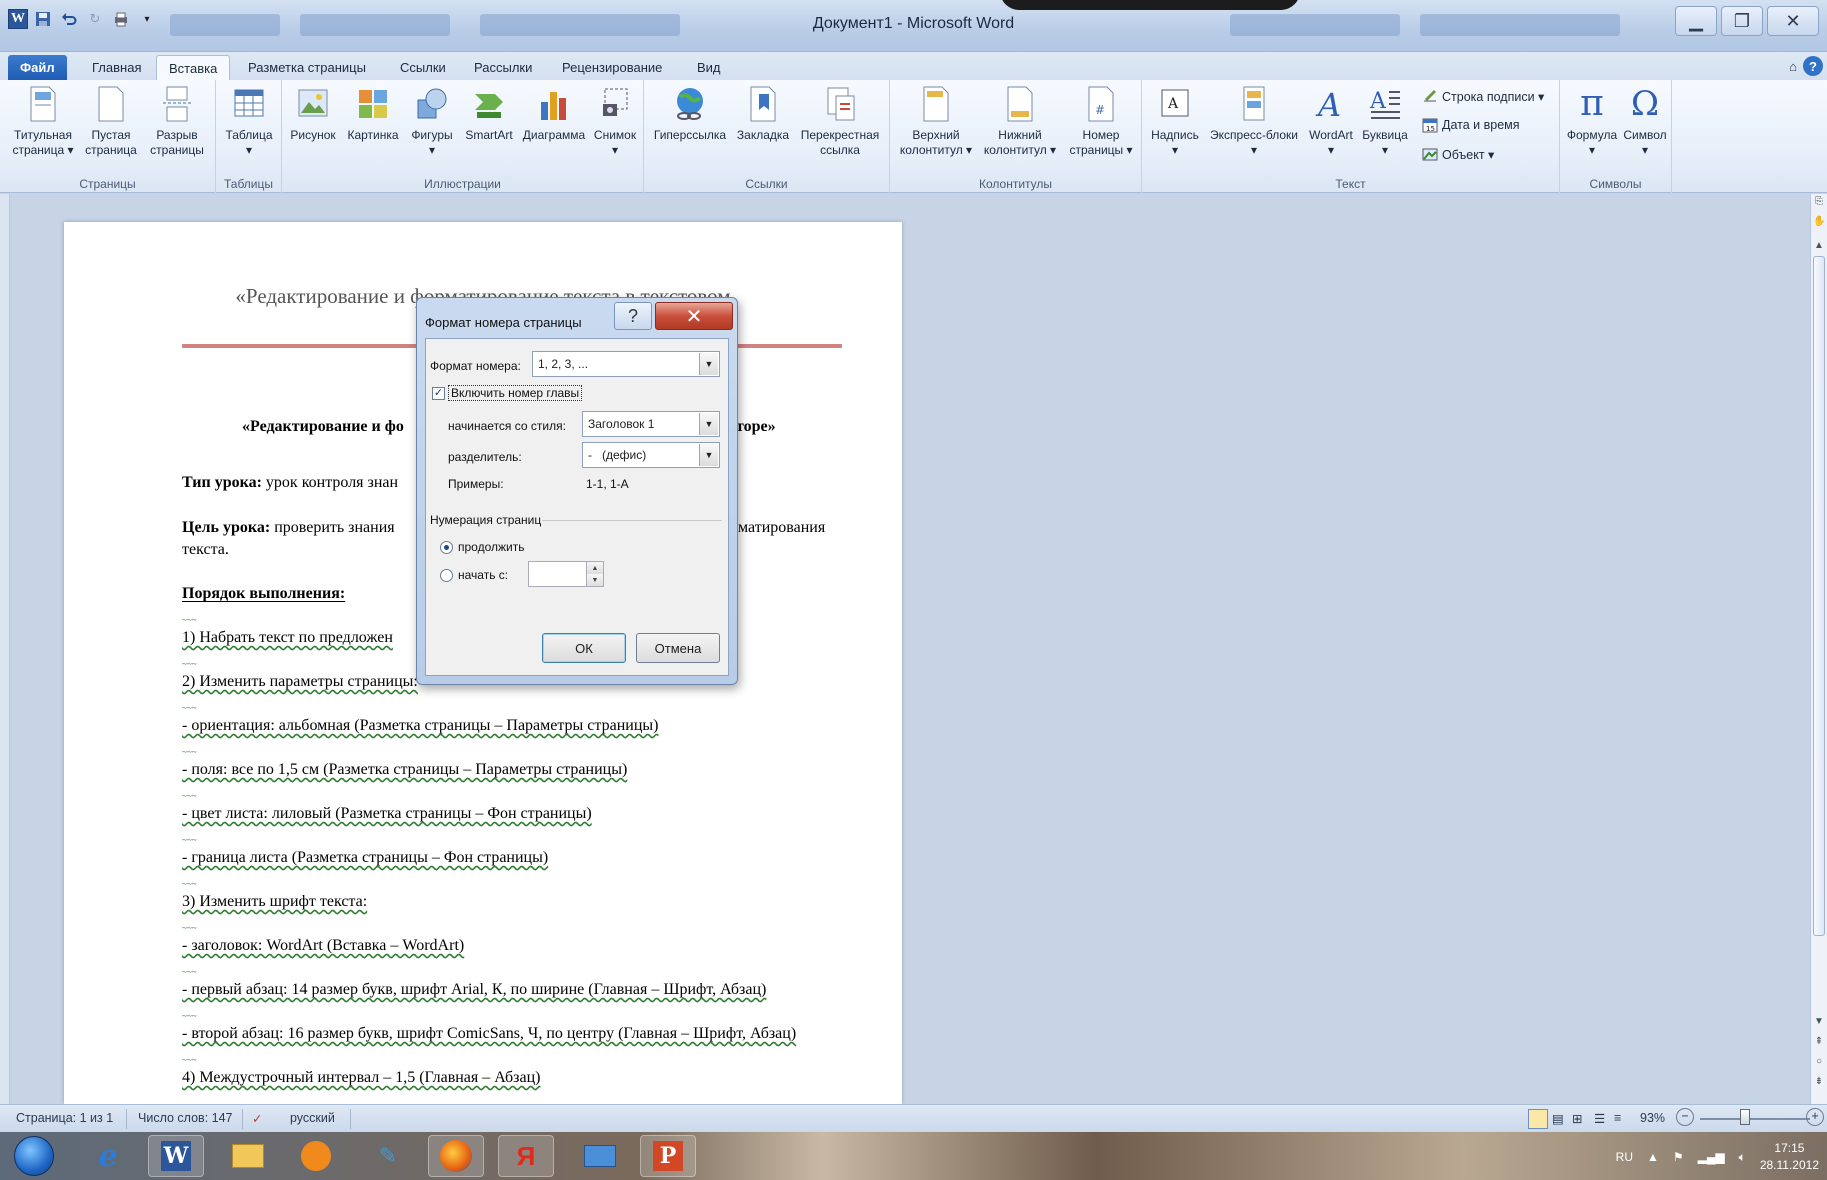 The height and width of the screenshot is (1180, 1827). What do you see at coordinates (1254, 122) in the screenshot?
I see `quick-parts-button: Экспресс-блоки ▾` at bounding box center [1254, 122].